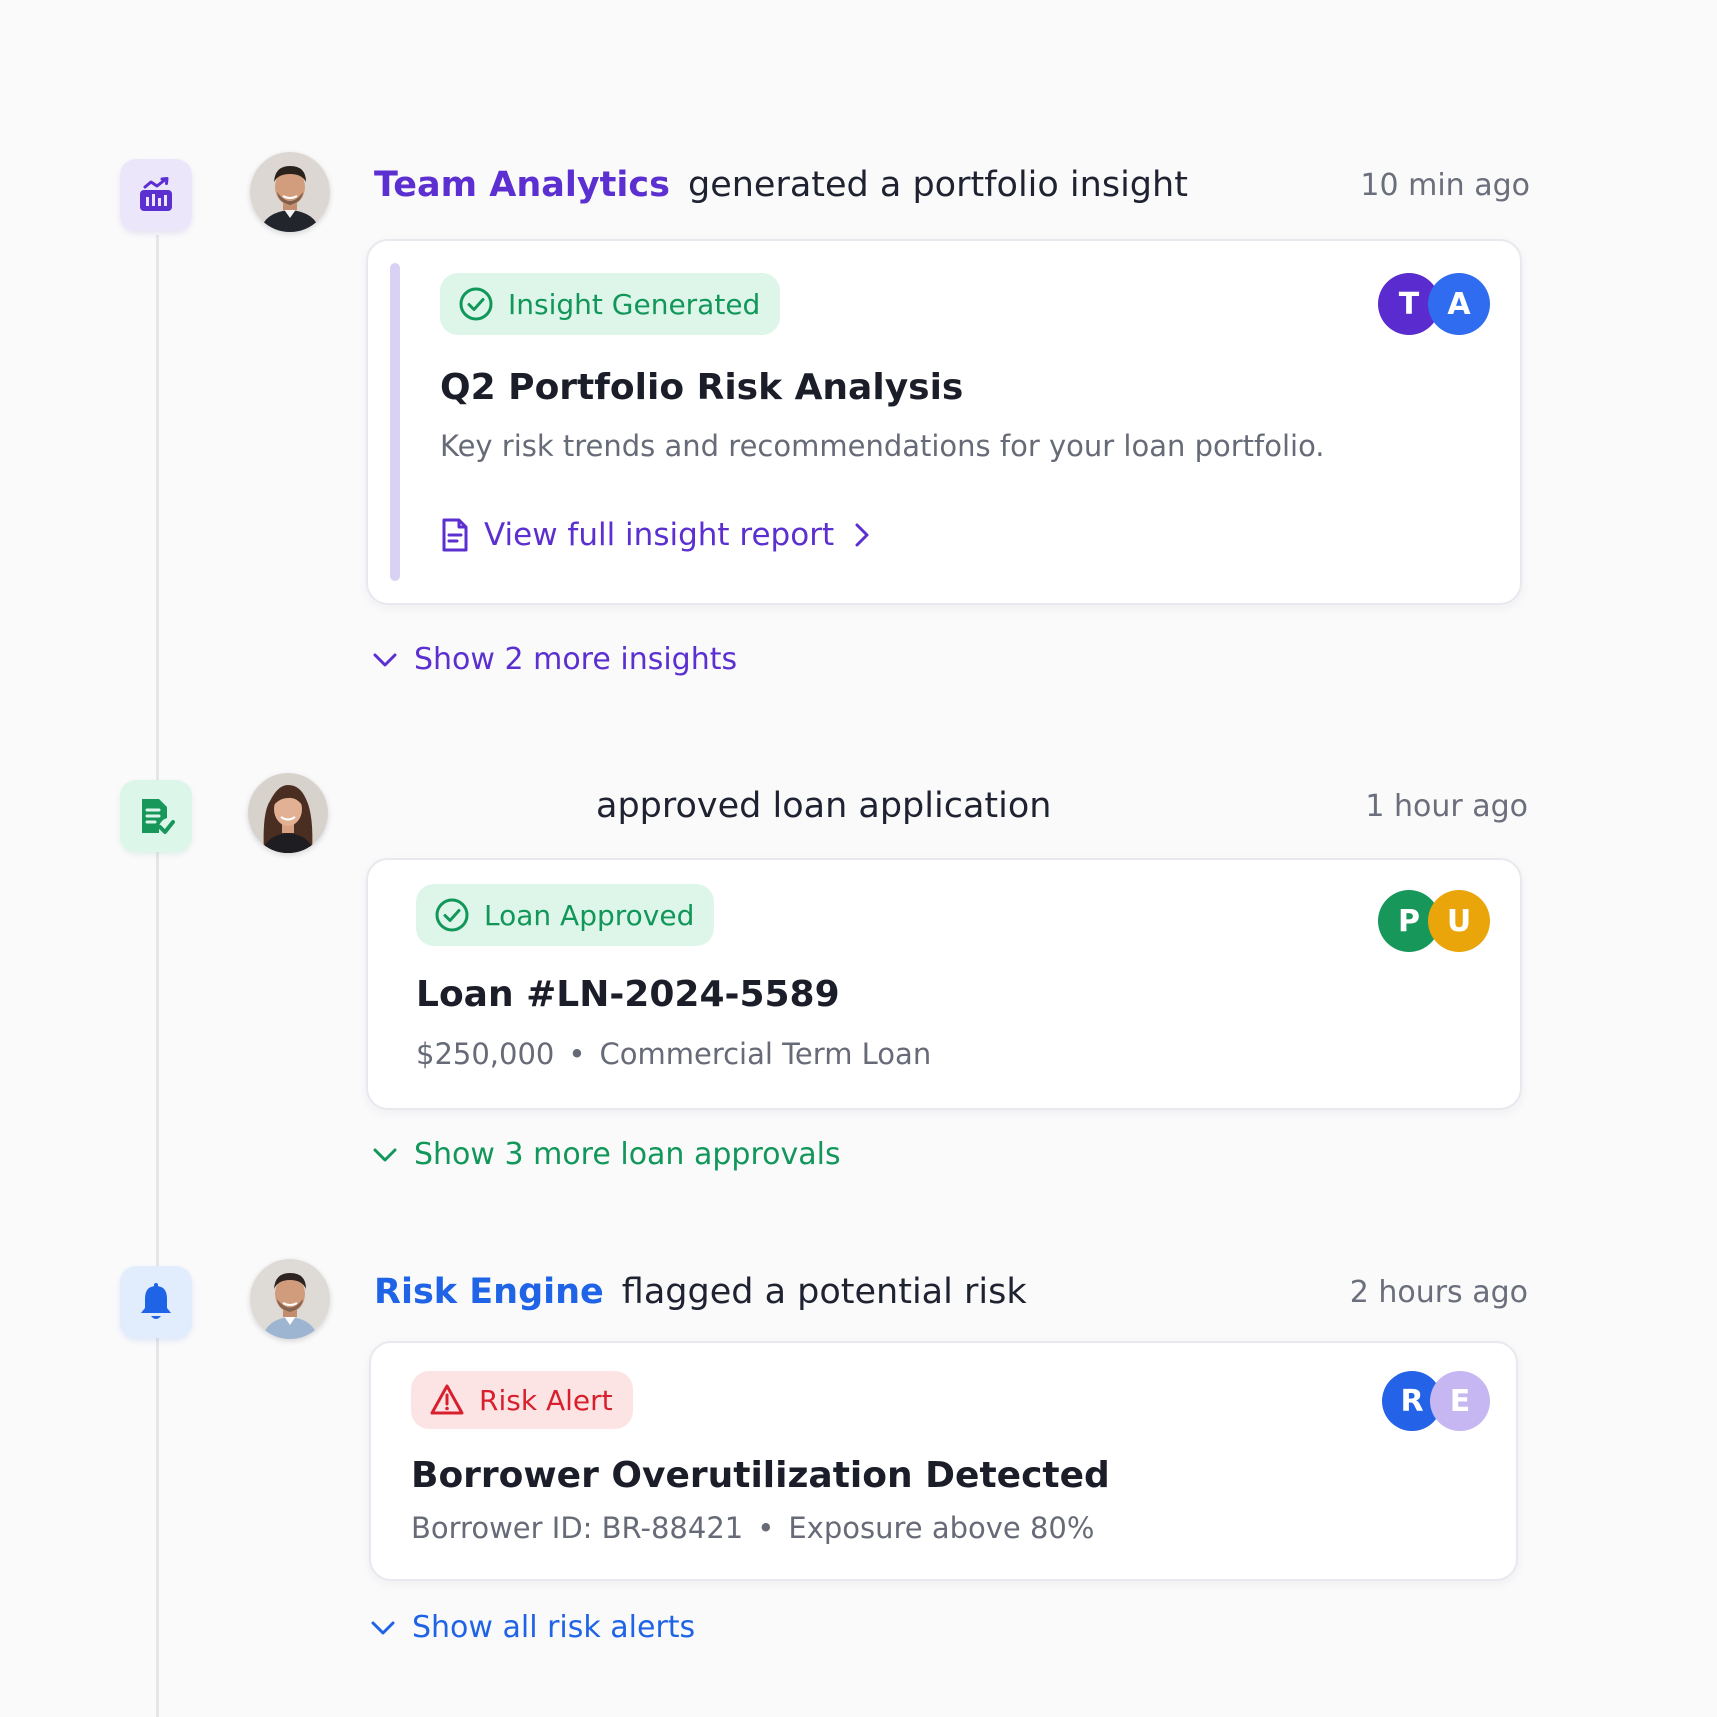  I want to click on show-more-label: Show 3 more loan approvals, so click(627, 1154).